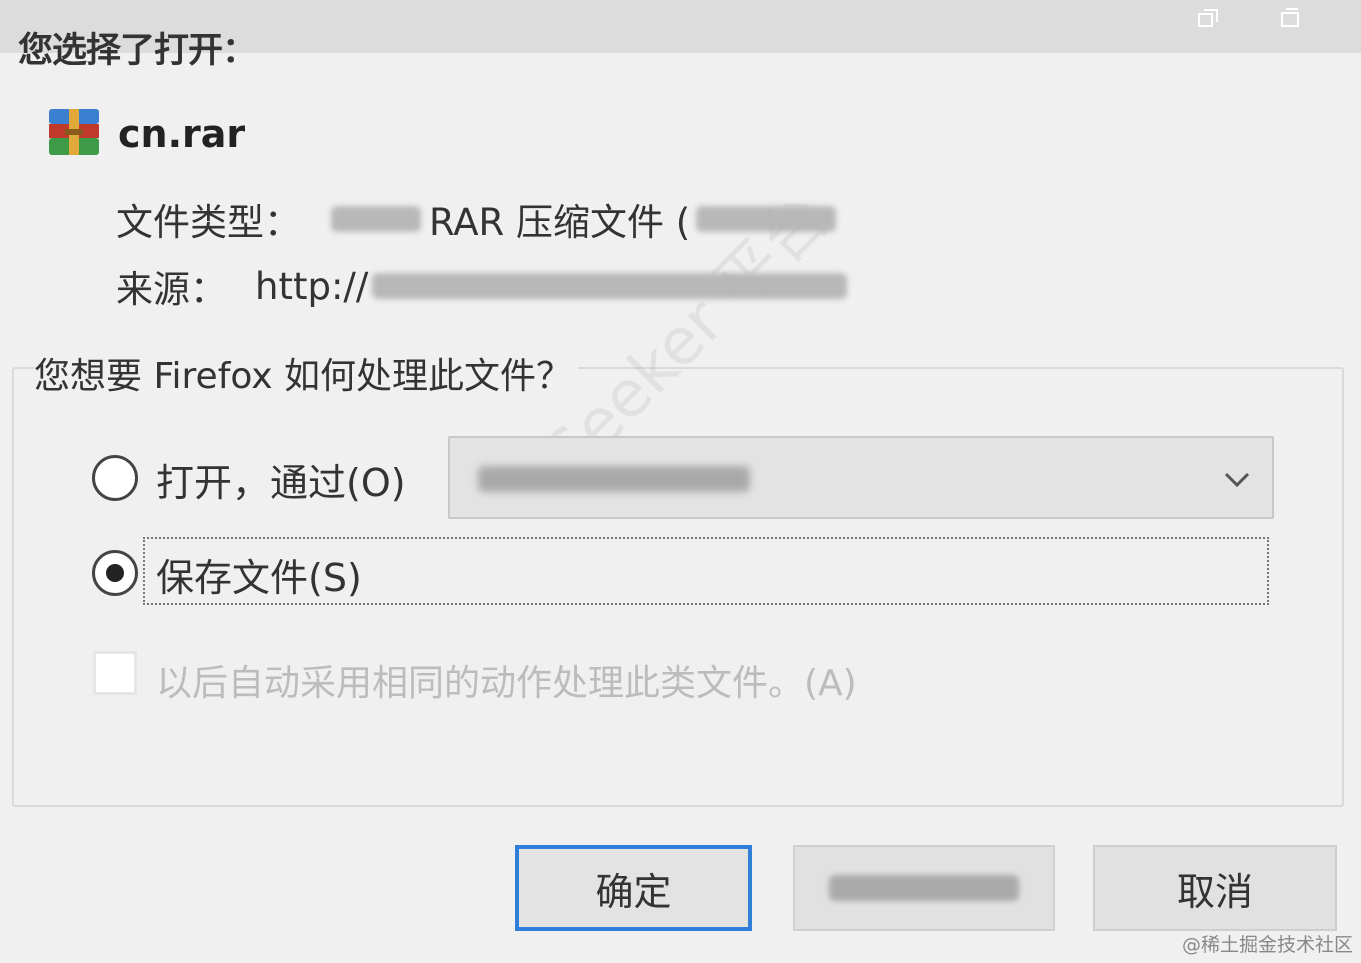  What do you see at coordinates (115, 478) in the screenshot?
I see `open-with-radio` at bounding box center [115, 478].